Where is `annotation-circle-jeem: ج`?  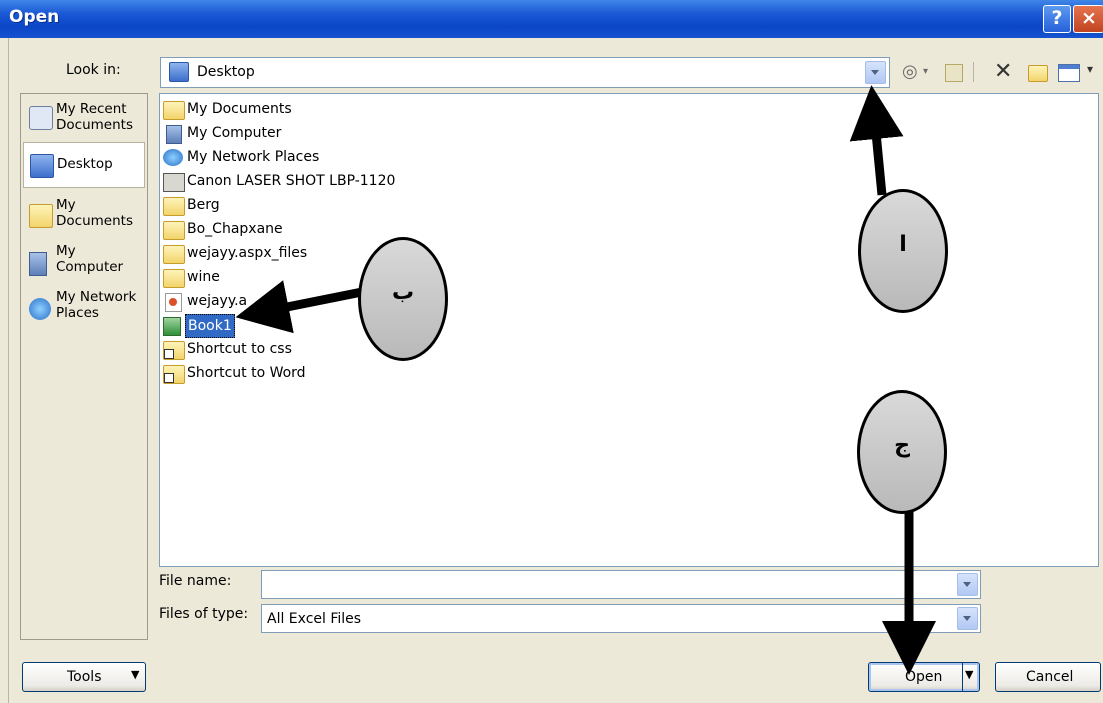 annotation-circle-jeem: ج is located at coordinates (902, 452).